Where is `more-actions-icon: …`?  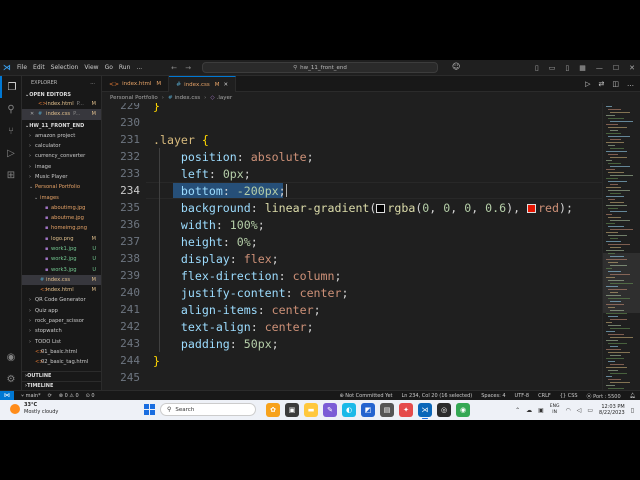
more-actions-icon: … is located at coordinates (630, 84).